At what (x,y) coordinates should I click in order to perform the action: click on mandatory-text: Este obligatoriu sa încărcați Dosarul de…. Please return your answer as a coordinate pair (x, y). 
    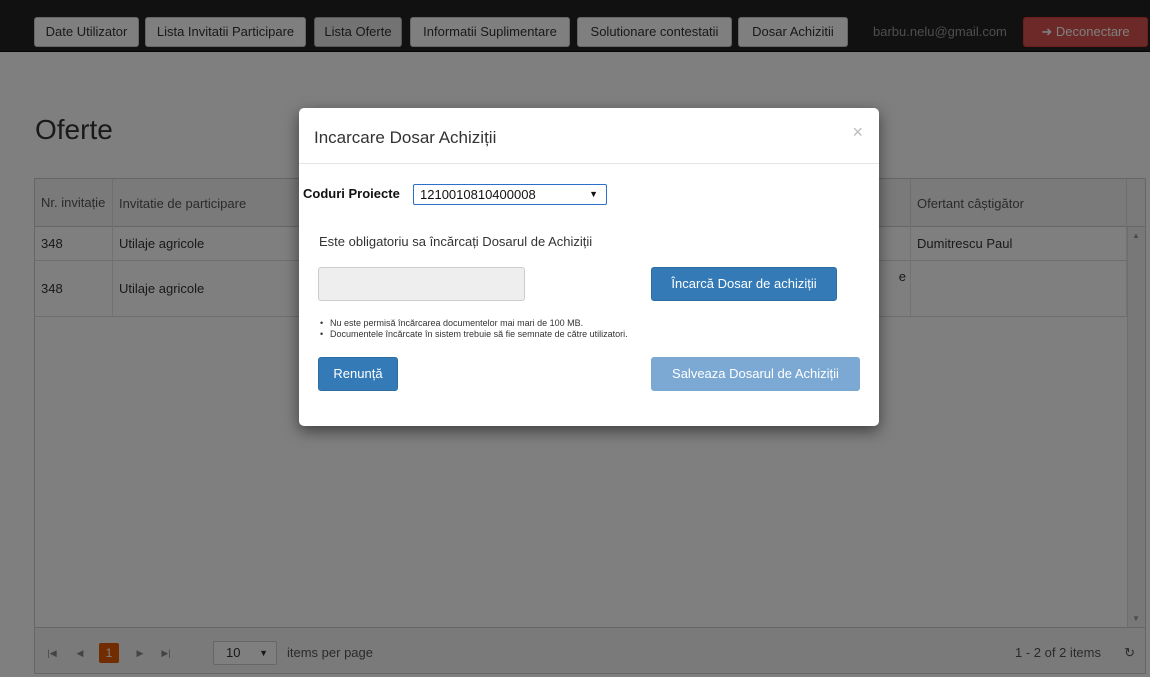
    Looking at the image, I should click on (456, 241).